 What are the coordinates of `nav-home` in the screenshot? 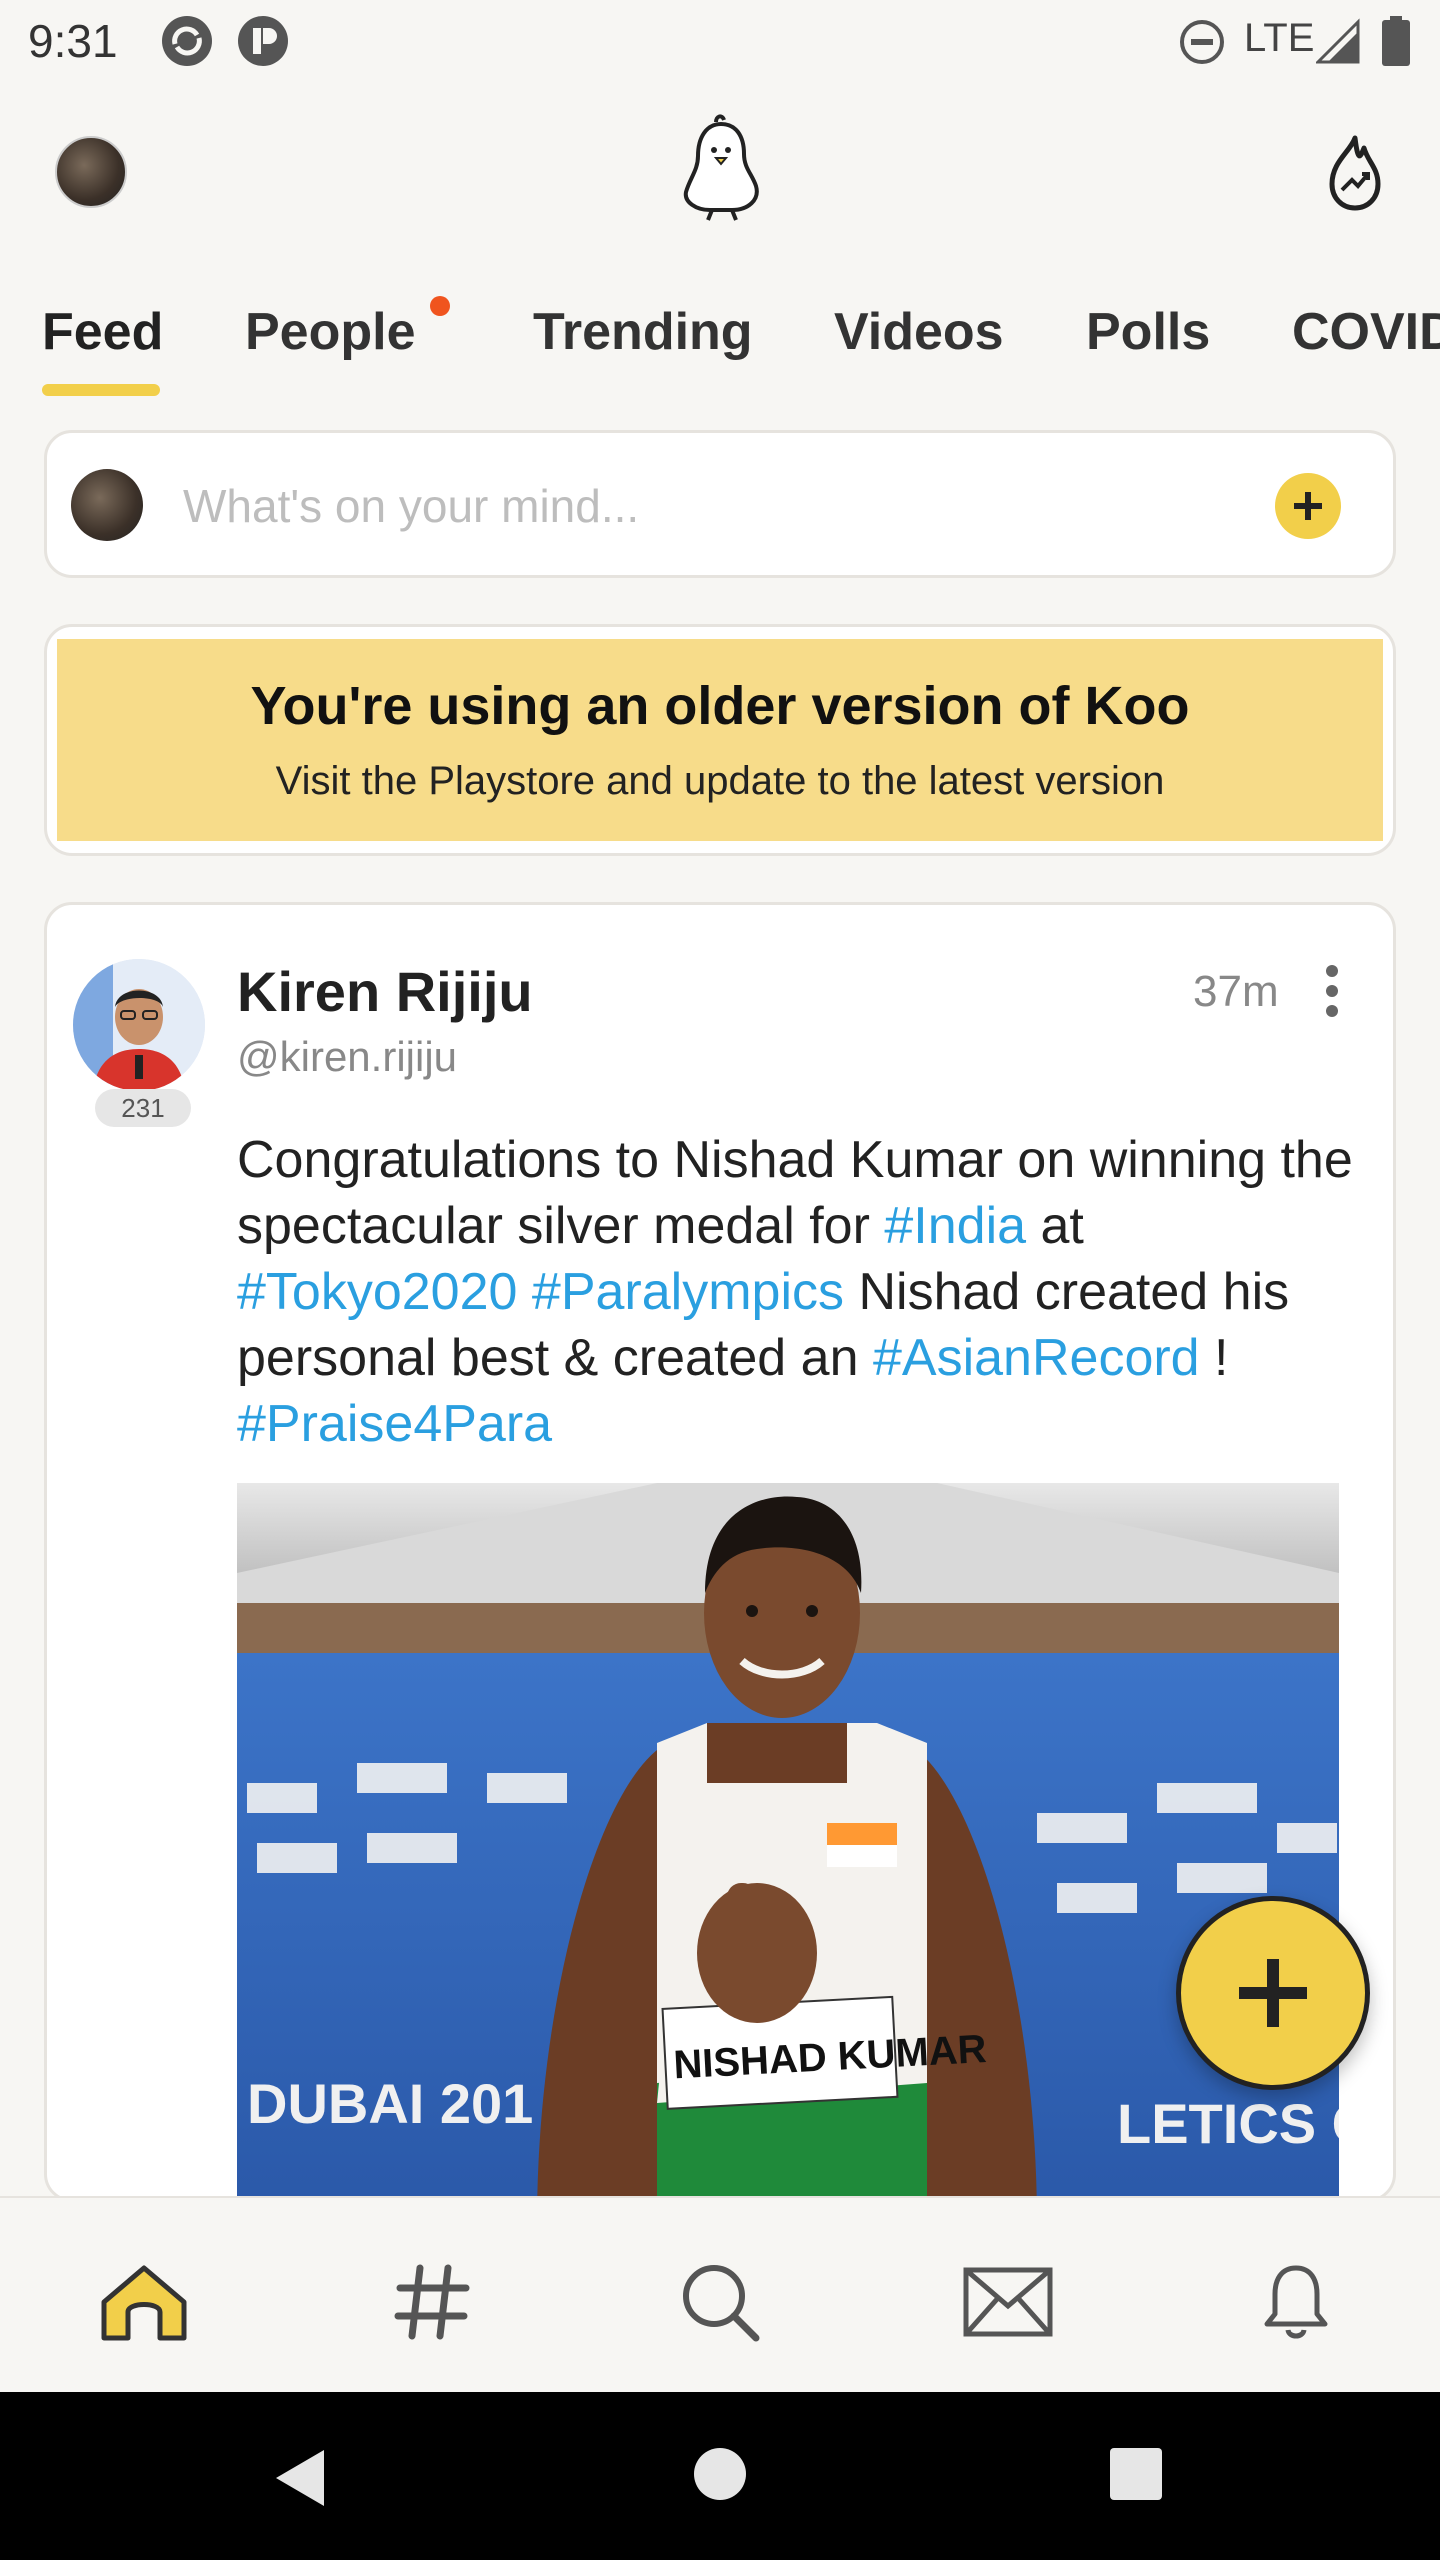 It's located at (144, 2302).